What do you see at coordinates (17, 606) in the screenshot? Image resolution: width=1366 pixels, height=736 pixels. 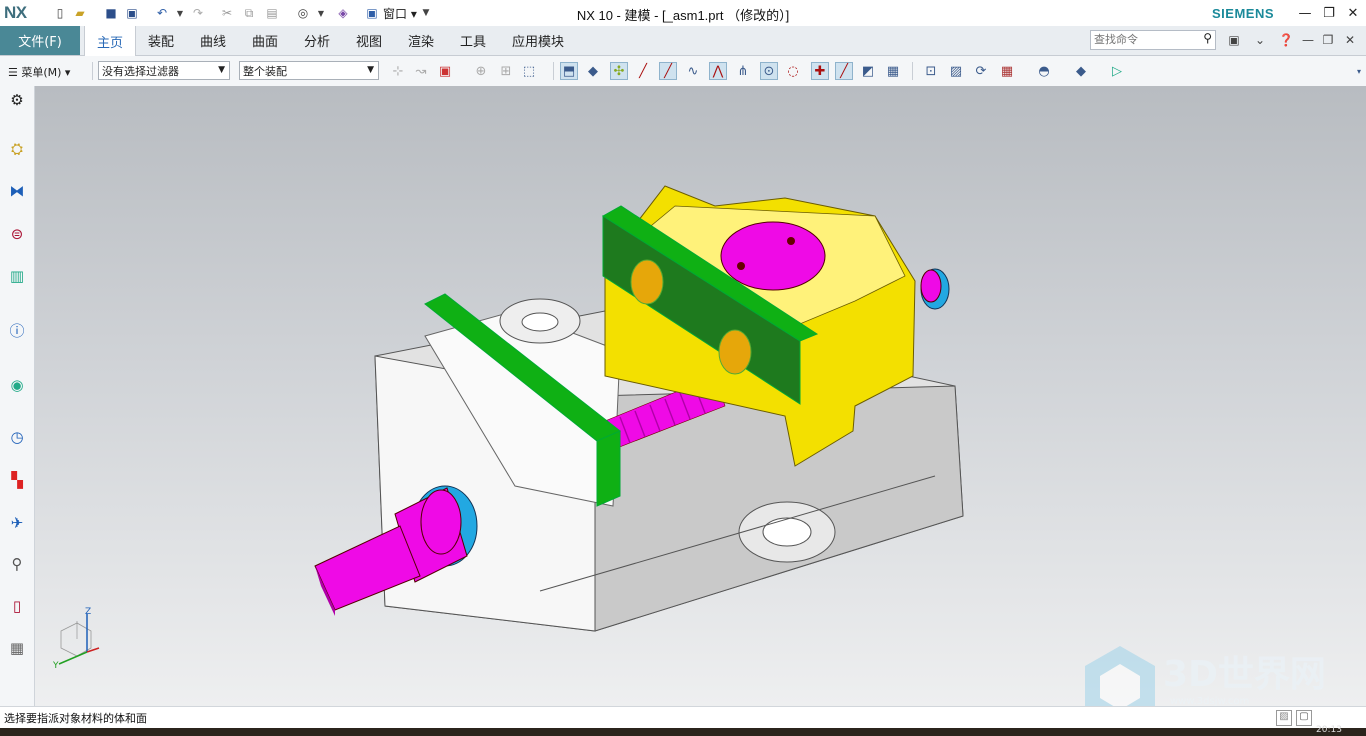 I see `system-scenes-icon: ▯` at bounding box center [17, 606].